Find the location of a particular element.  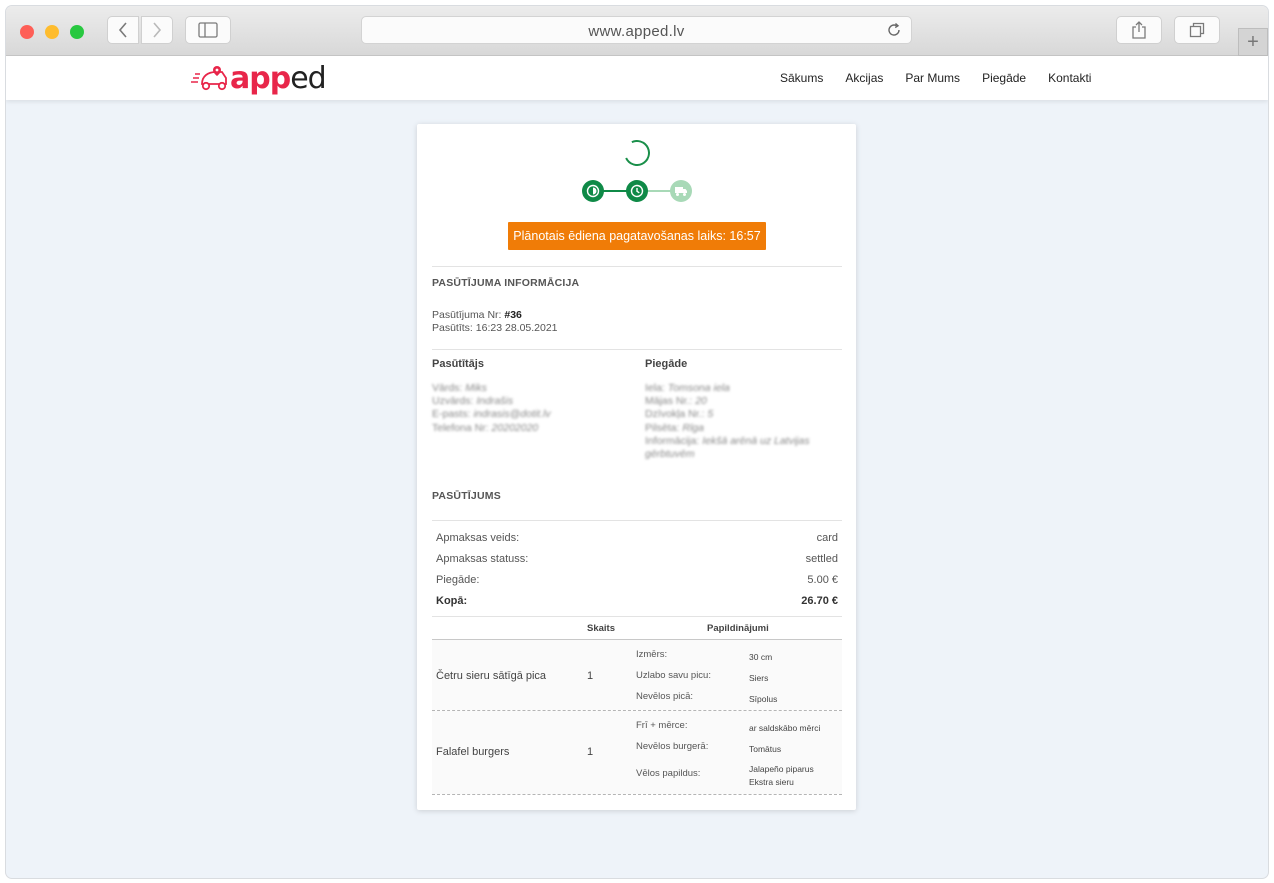

city-value: Rīga is located at coordinates (693, 427).